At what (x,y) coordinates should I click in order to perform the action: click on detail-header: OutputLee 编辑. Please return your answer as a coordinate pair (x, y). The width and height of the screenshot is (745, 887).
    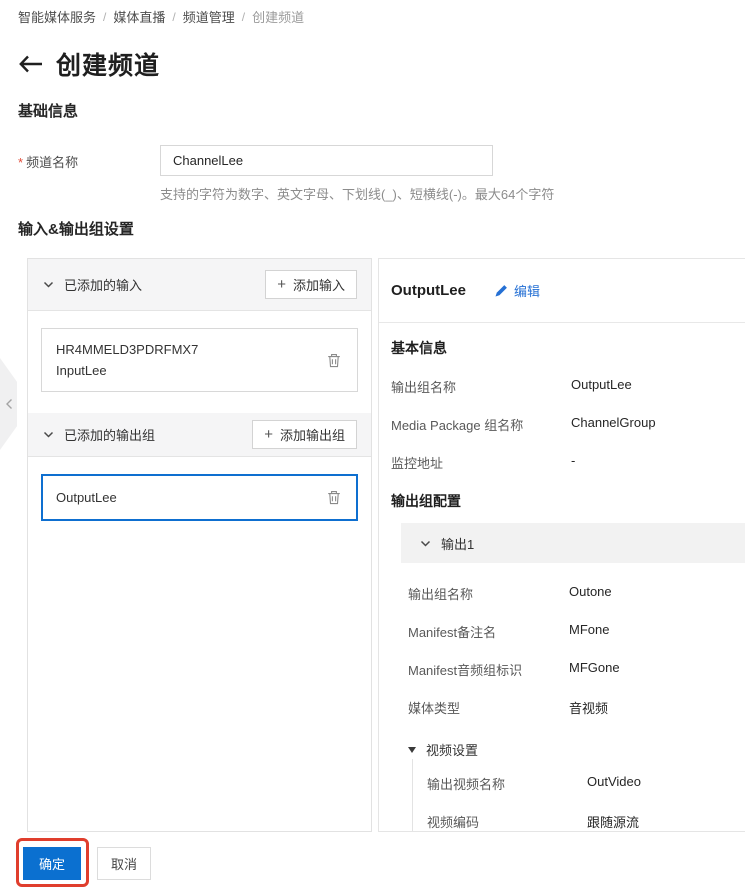
    Looking at the image, I should click on (562, 291).